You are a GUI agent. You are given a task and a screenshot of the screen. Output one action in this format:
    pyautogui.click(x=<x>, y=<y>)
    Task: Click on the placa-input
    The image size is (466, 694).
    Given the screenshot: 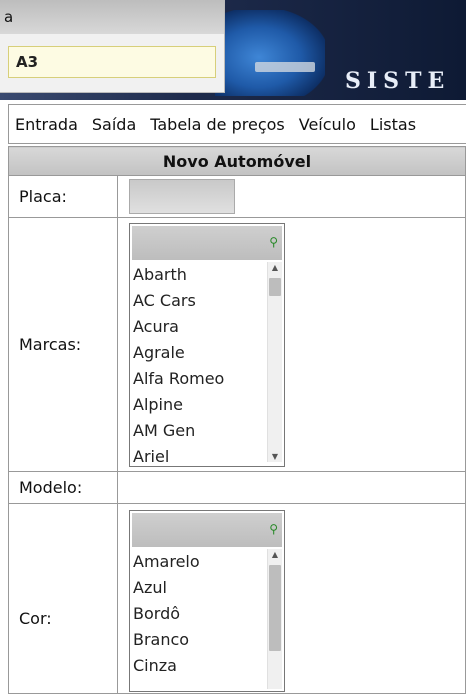 What is the action you would take?
    pyautogui.click(x=182, y=196)
    